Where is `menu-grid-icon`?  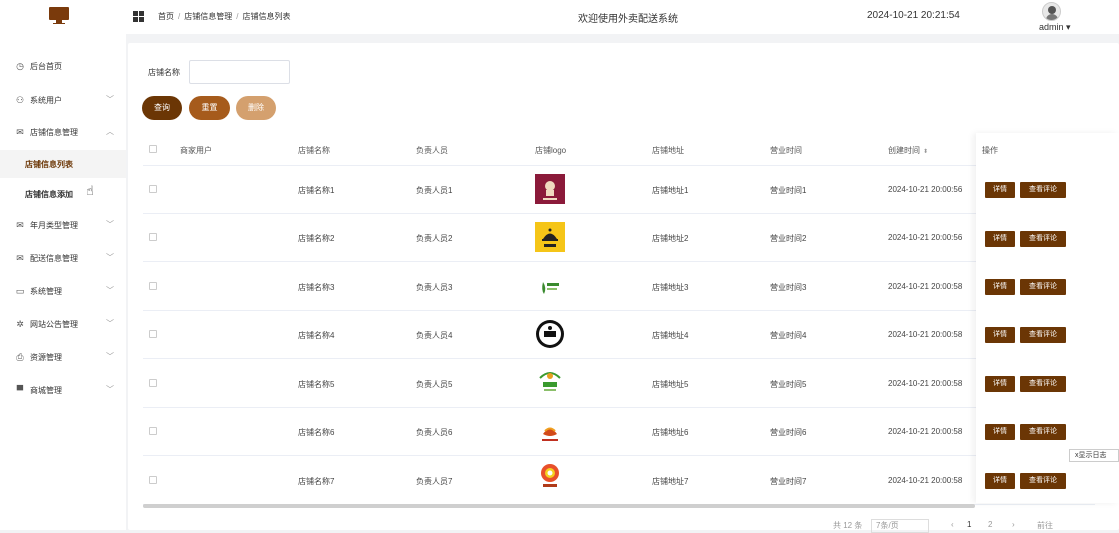 menu-grid-icon is located at coordinates (138, 16).